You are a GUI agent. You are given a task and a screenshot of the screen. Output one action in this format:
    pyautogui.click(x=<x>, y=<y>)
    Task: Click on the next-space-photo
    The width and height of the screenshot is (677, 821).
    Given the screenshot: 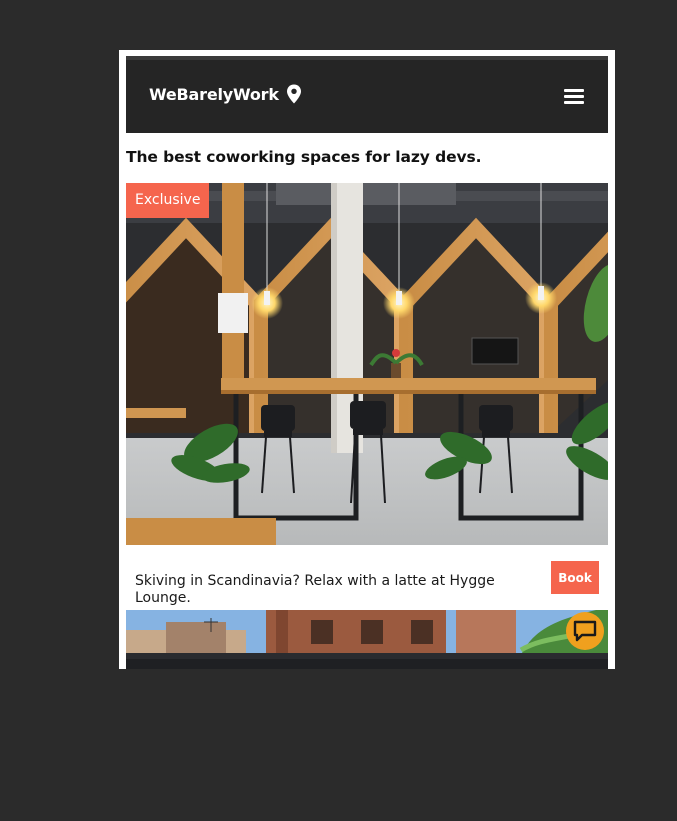 What is the action you would take?
    pyautogui.click(x=367, y=639)
    